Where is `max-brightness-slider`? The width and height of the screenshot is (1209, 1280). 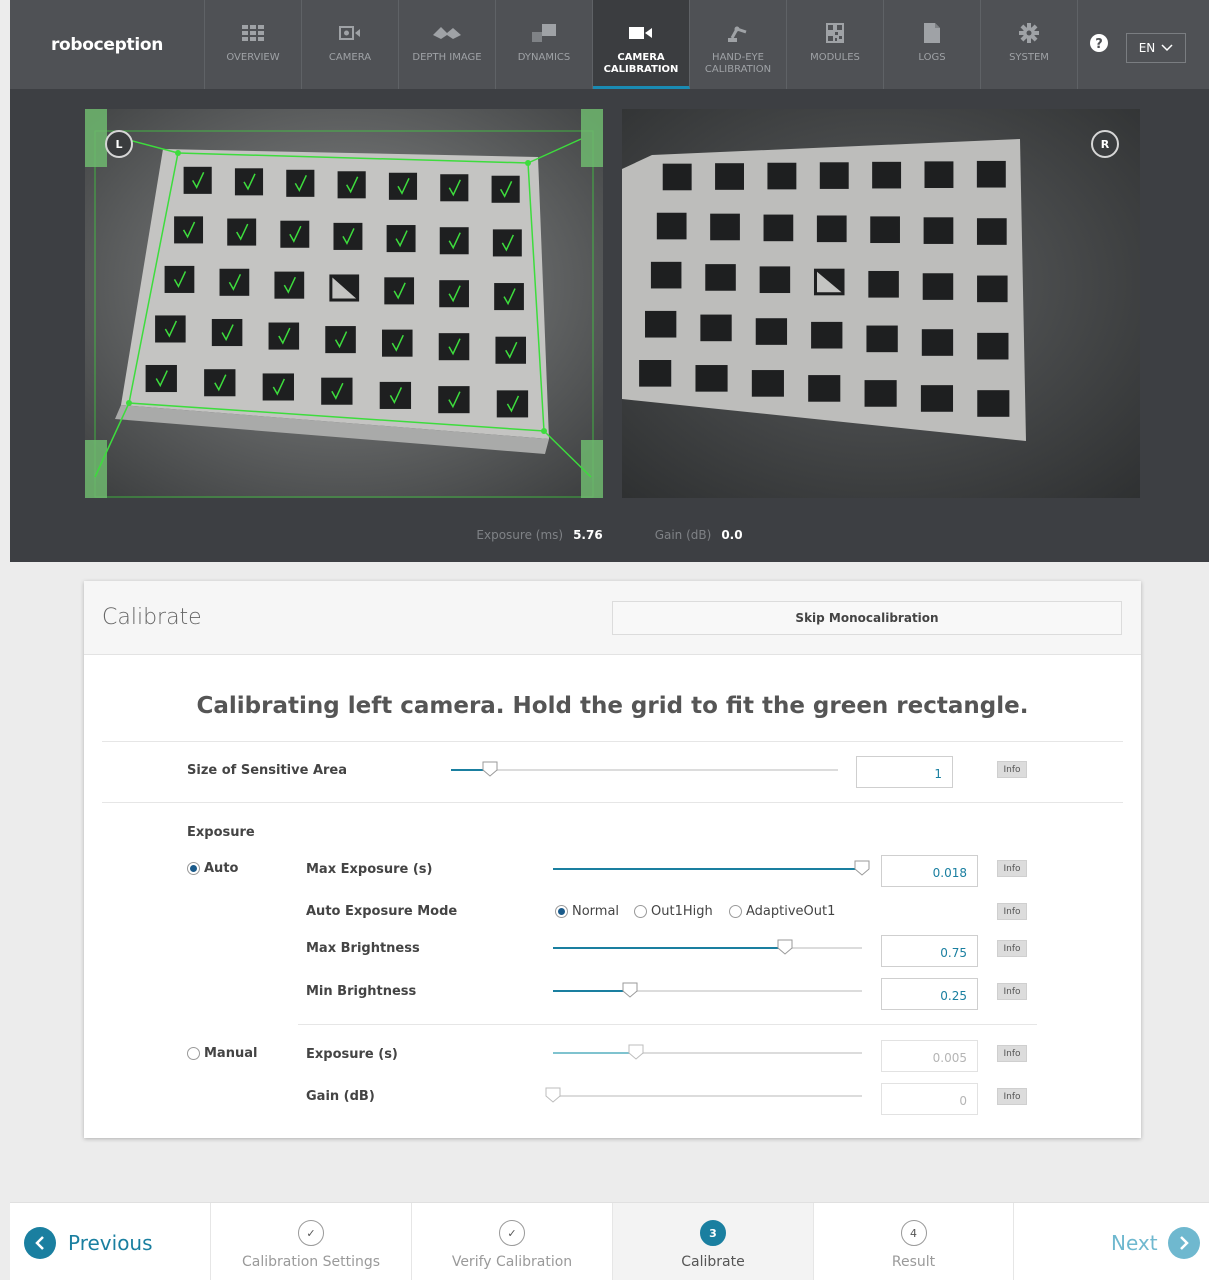
max-brightness-slider is located at coordinates (707, 947).